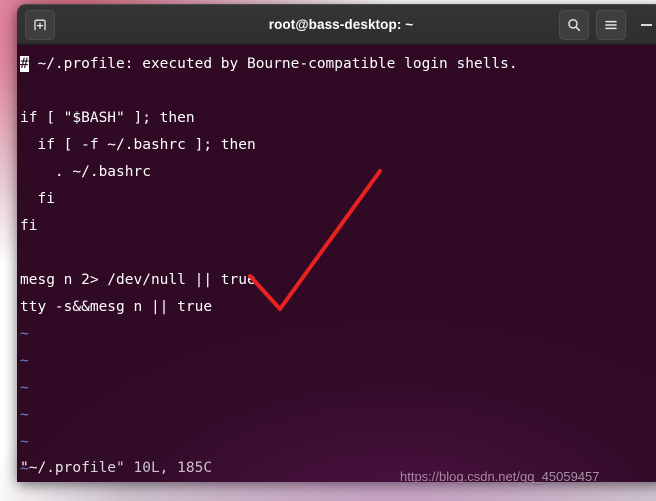 This screenshot has height=501, width=656. I want to click on vim-status-line: "~/.profile" 10L, 185C, so click(116, 468).